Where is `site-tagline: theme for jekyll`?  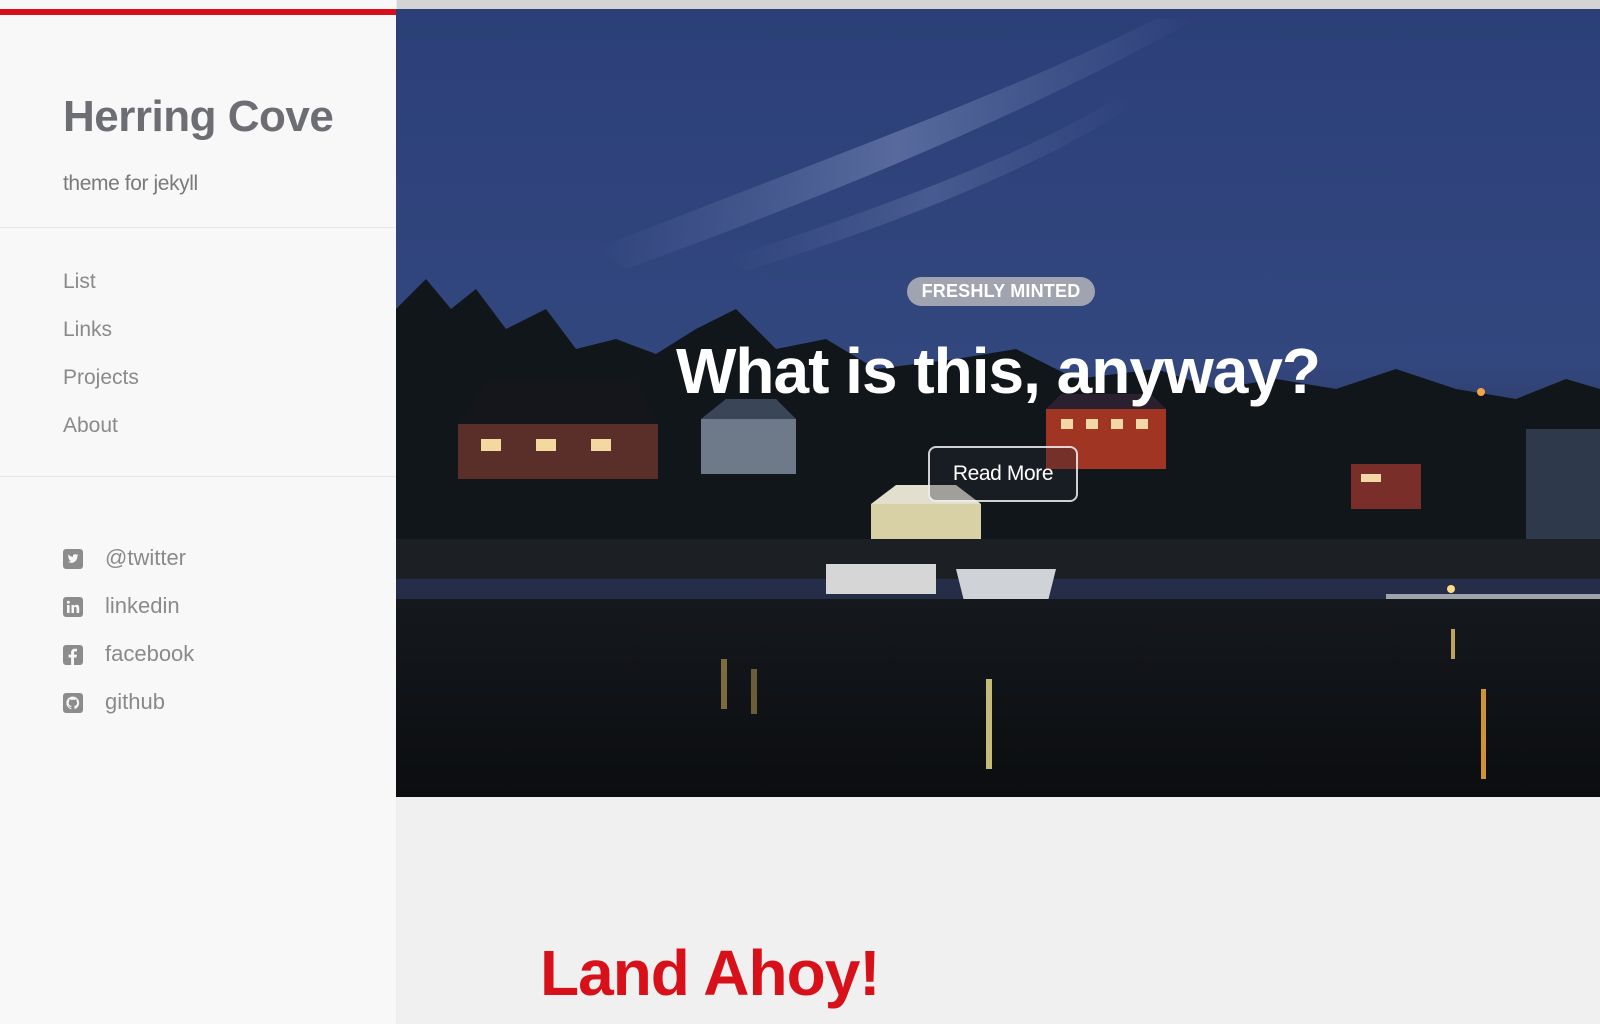
site-tagline: theme for jekyll is located at coordinates (130, 183).